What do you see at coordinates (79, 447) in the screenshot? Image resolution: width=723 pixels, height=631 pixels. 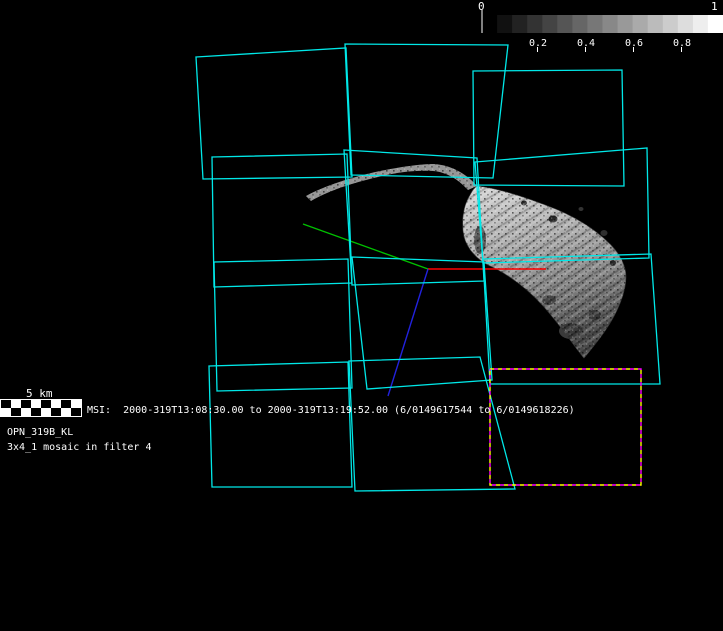 I see `mosaic-description: 3x4_1 mosaic in filter 4` at bounding box center [79, 447].